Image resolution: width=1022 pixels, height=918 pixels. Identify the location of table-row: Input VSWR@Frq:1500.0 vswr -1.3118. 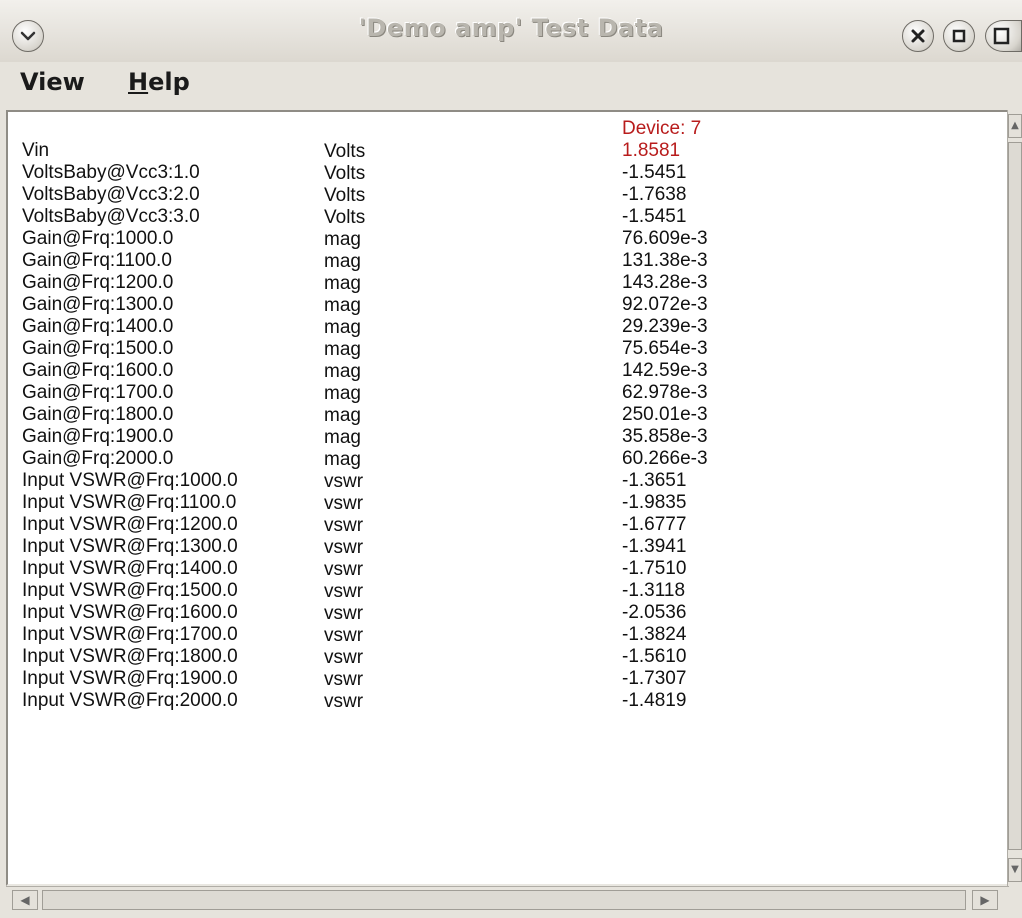
(422, 591).